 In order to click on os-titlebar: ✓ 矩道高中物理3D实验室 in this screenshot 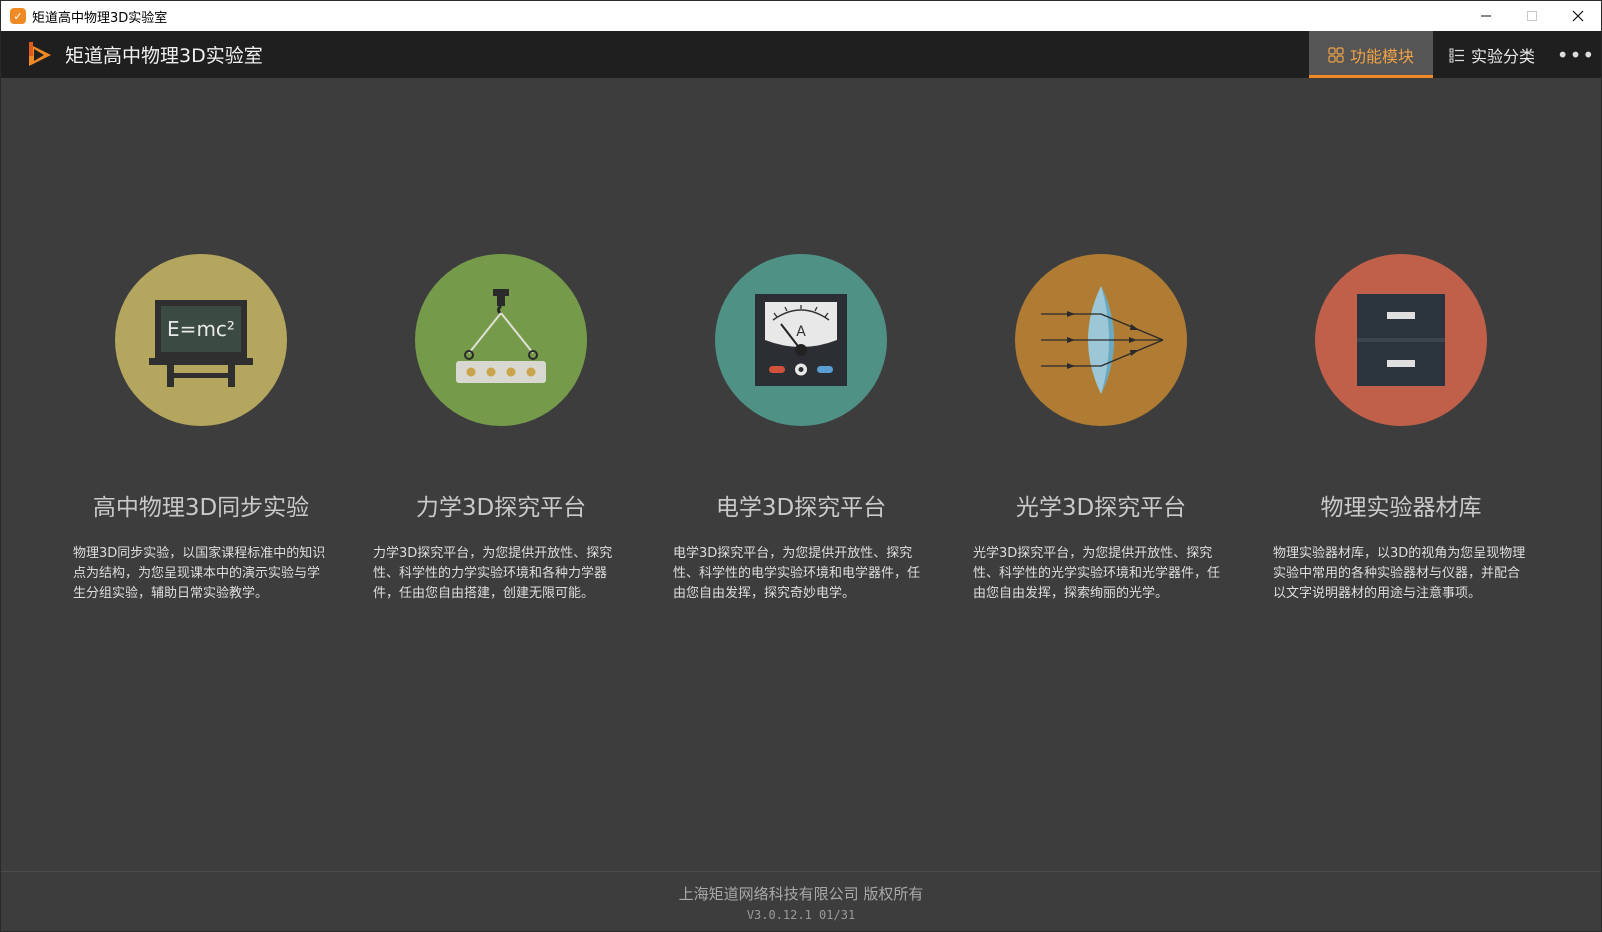, I will do `click(801, 16)`.